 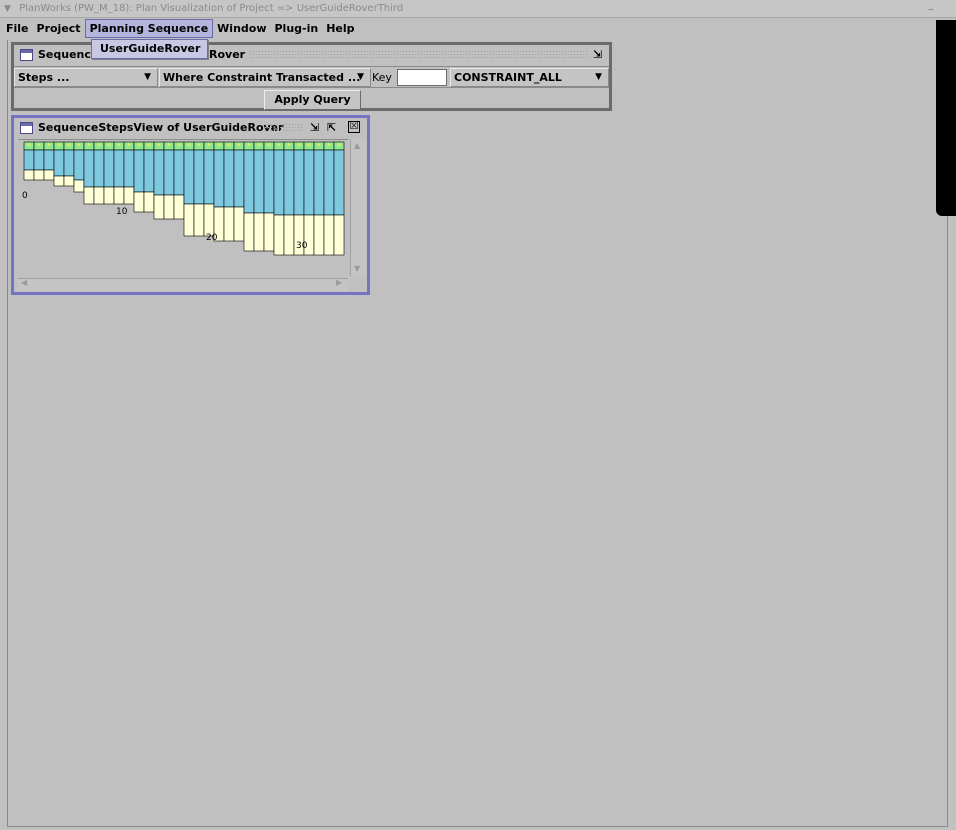 I want to click on maximize-icon: ⇱, so click(x=331, y=127).